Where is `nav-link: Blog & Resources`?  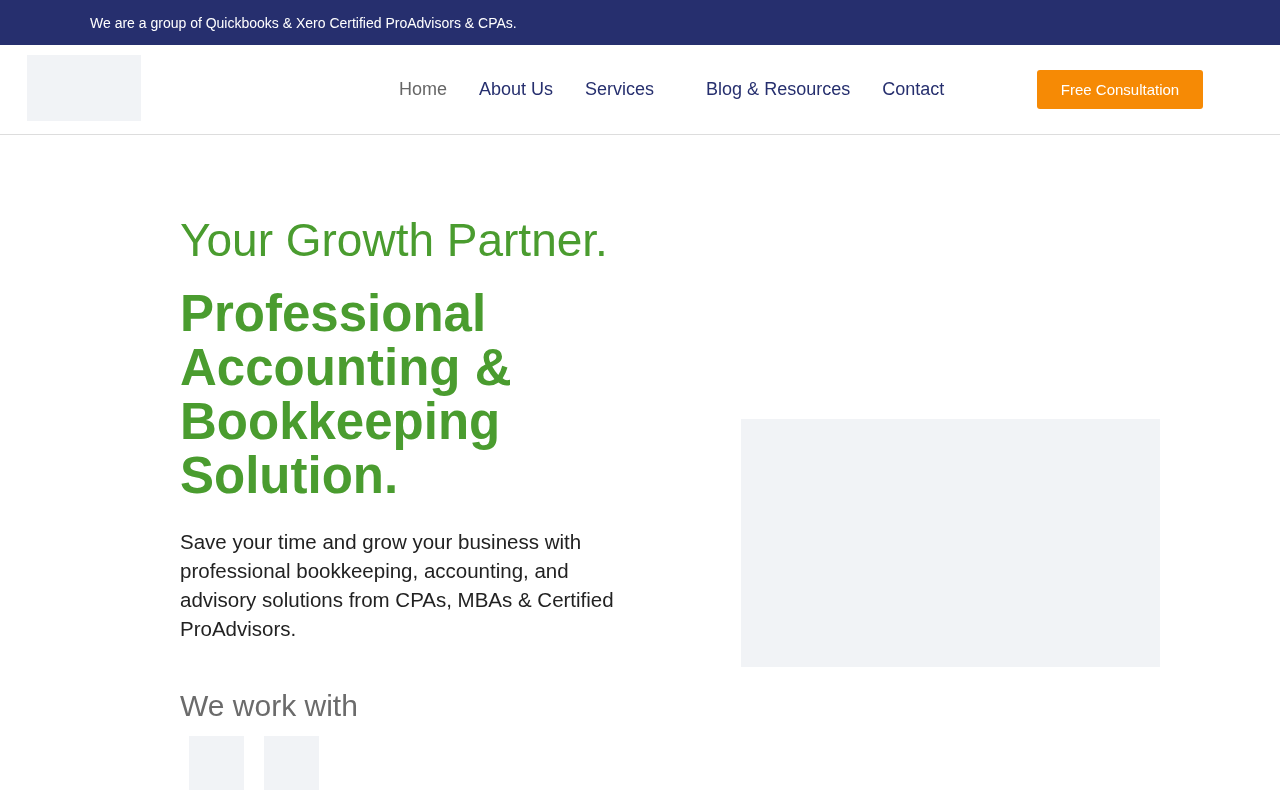
nav-link: Blog & Resources is located at coordinates (778, 89).